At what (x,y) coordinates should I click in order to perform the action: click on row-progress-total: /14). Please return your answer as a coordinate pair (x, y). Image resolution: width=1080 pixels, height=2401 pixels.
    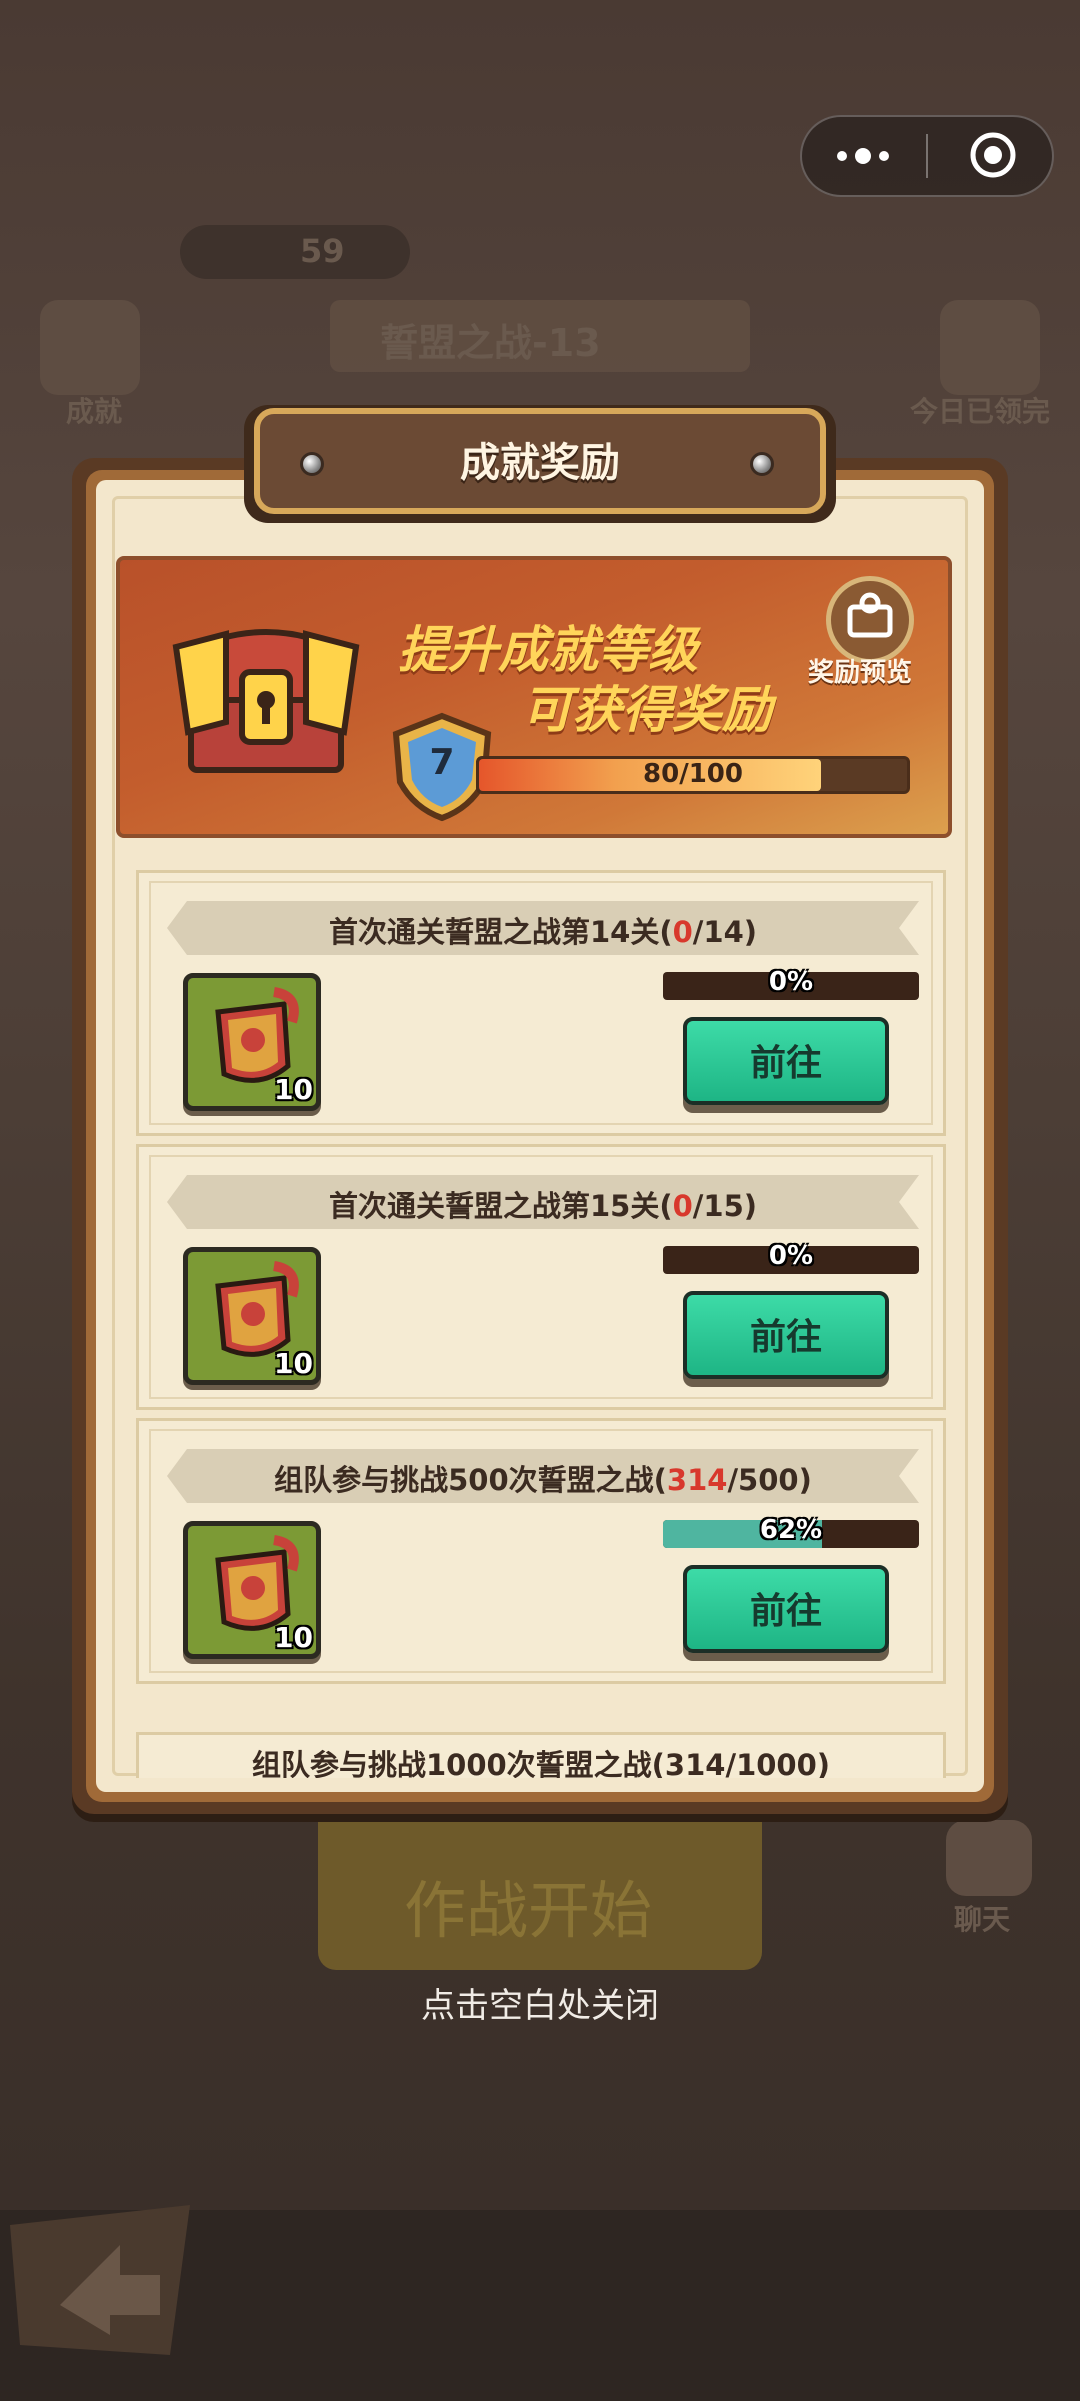
    Looking at the image, I should click on (724, 932).